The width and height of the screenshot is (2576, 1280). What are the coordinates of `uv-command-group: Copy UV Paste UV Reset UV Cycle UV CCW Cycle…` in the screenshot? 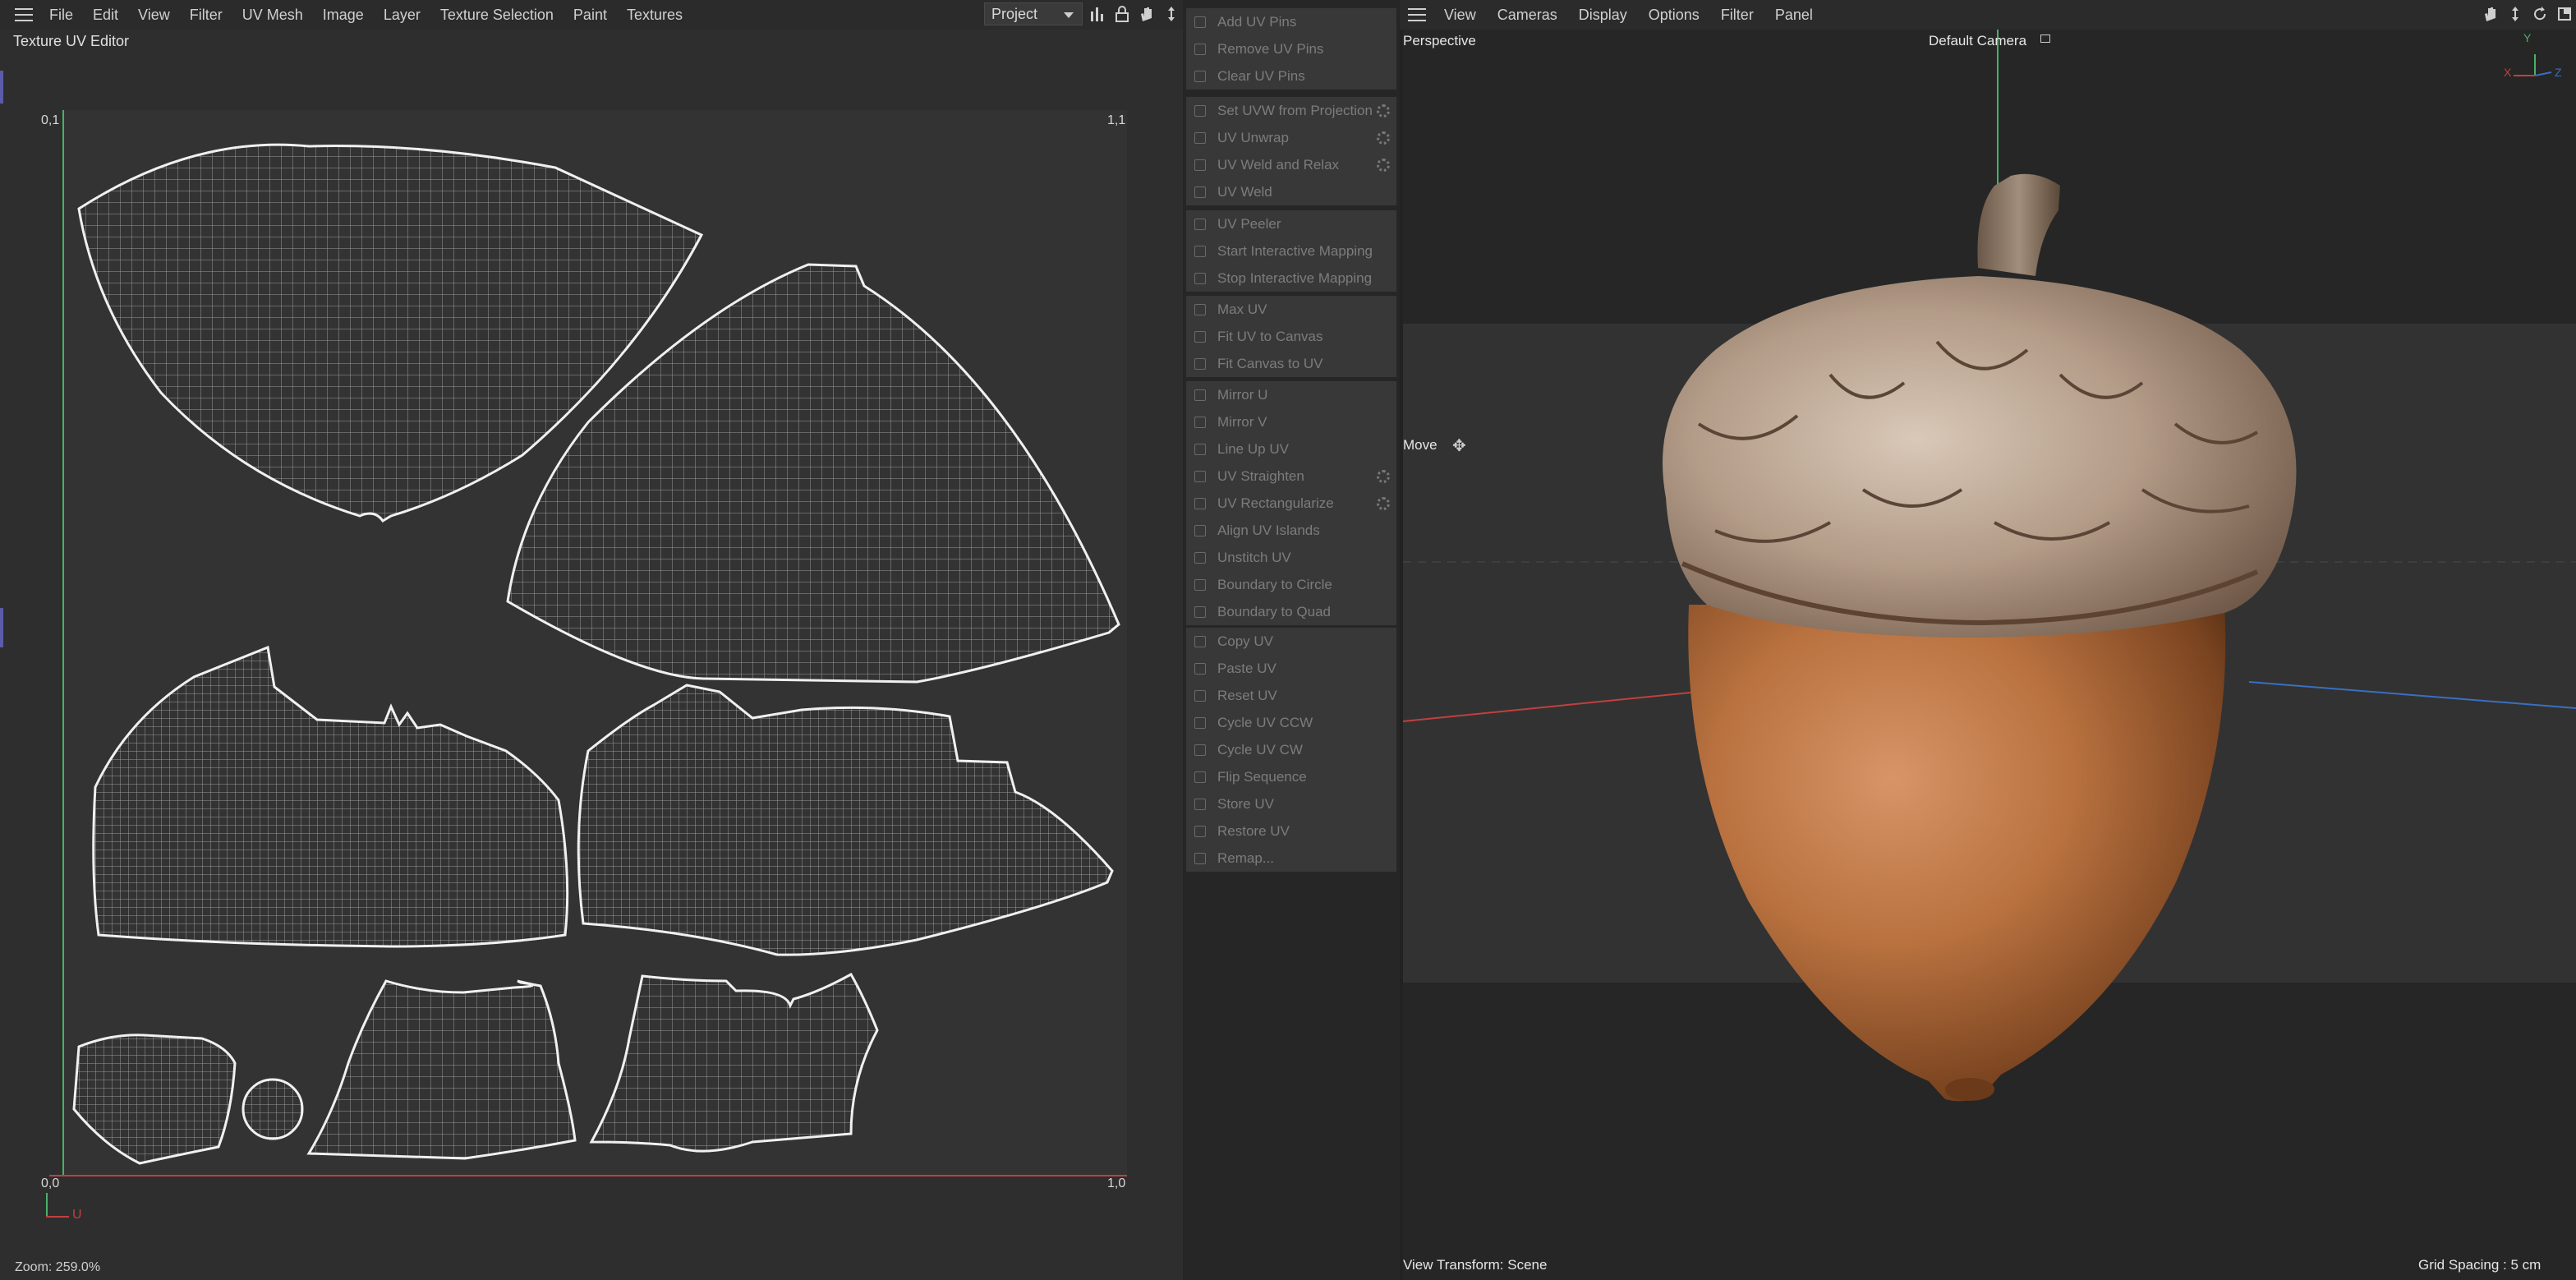 It's located at (1291, 750).